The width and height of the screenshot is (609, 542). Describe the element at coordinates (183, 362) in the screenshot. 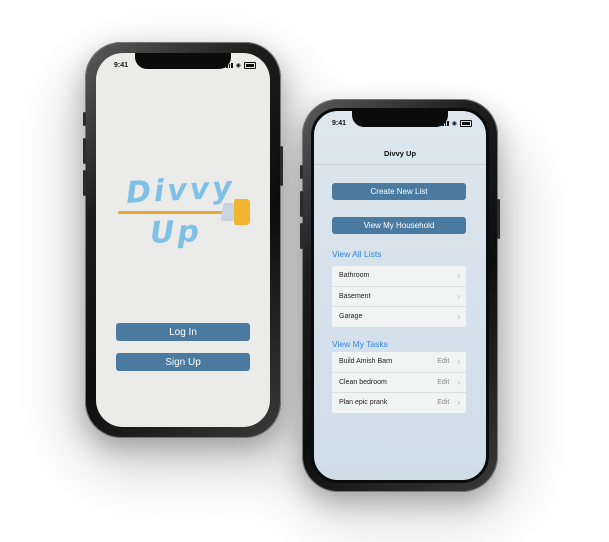

I see `signup-button: Sign Up` at that location.